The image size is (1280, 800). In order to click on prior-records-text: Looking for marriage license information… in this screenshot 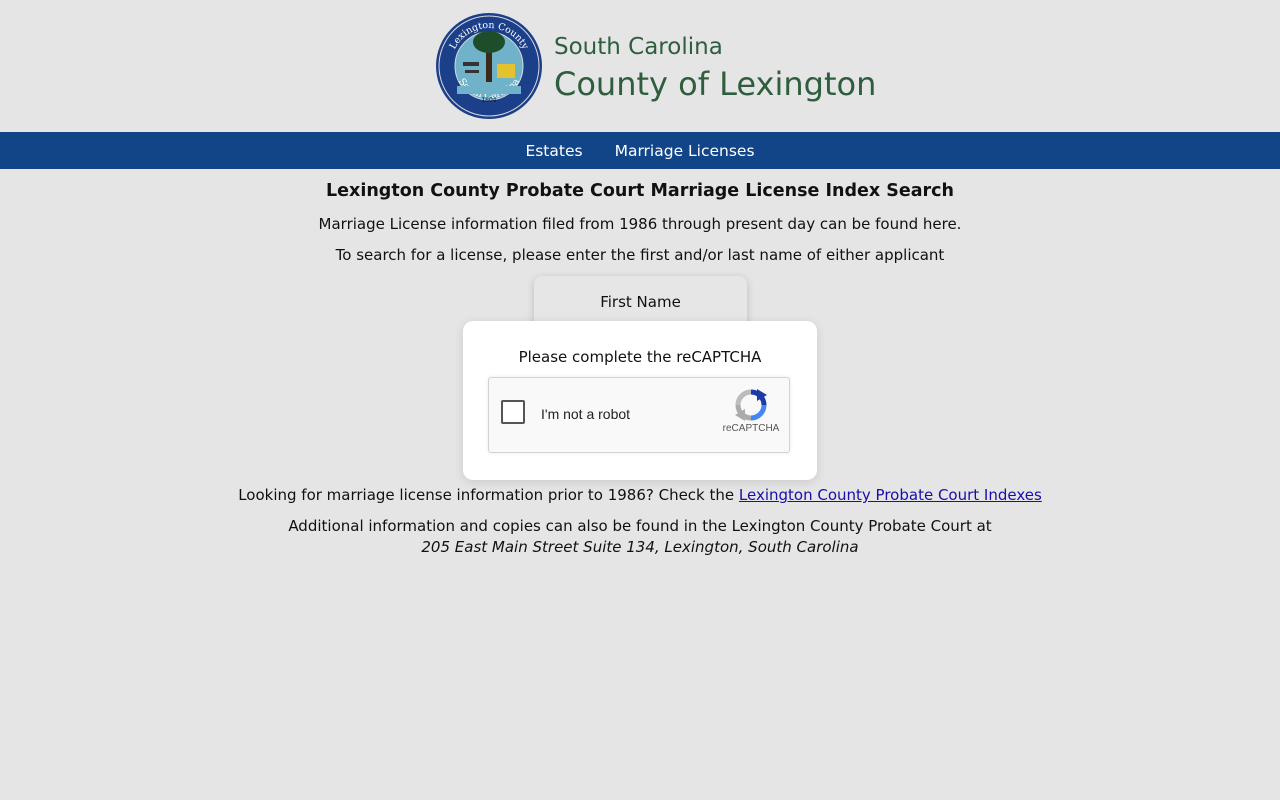, I will do `click(486, 495)`.